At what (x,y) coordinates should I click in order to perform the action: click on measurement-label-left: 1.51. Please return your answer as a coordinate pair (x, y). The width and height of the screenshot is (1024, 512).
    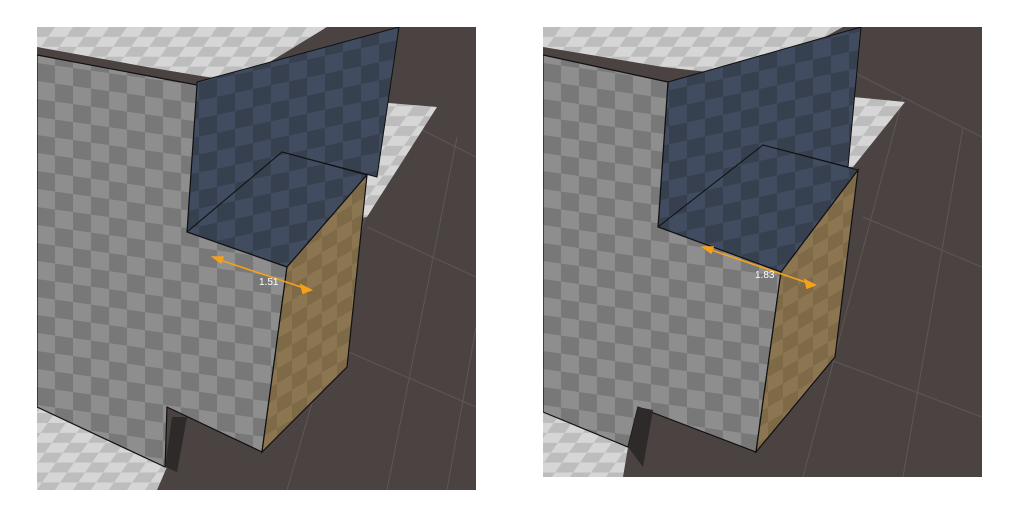
    Looking at the image, I should click on (269, 282).